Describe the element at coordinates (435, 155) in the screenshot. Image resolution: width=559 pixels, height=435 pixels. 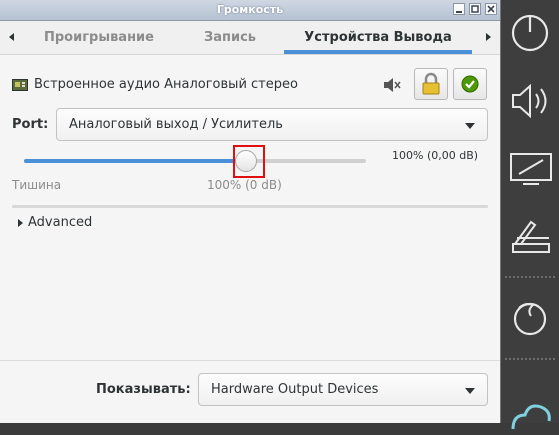
I see `volume-readout: 100% (0,00 dB)` at that location.